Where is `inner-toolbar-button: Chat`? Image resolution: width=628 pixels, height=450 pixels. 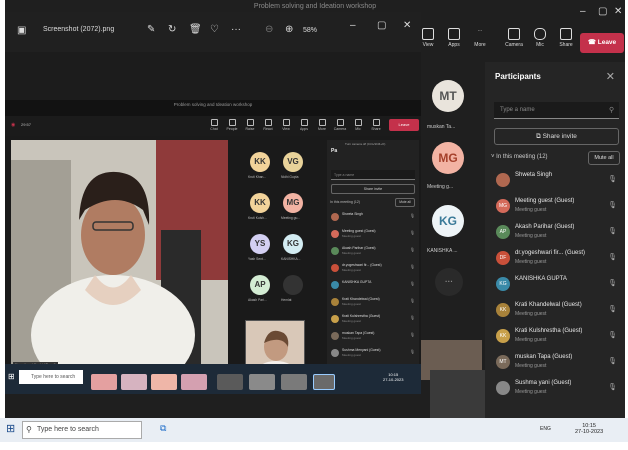
inner-toolbar-button: Chat is located at coordinates (214, 124).